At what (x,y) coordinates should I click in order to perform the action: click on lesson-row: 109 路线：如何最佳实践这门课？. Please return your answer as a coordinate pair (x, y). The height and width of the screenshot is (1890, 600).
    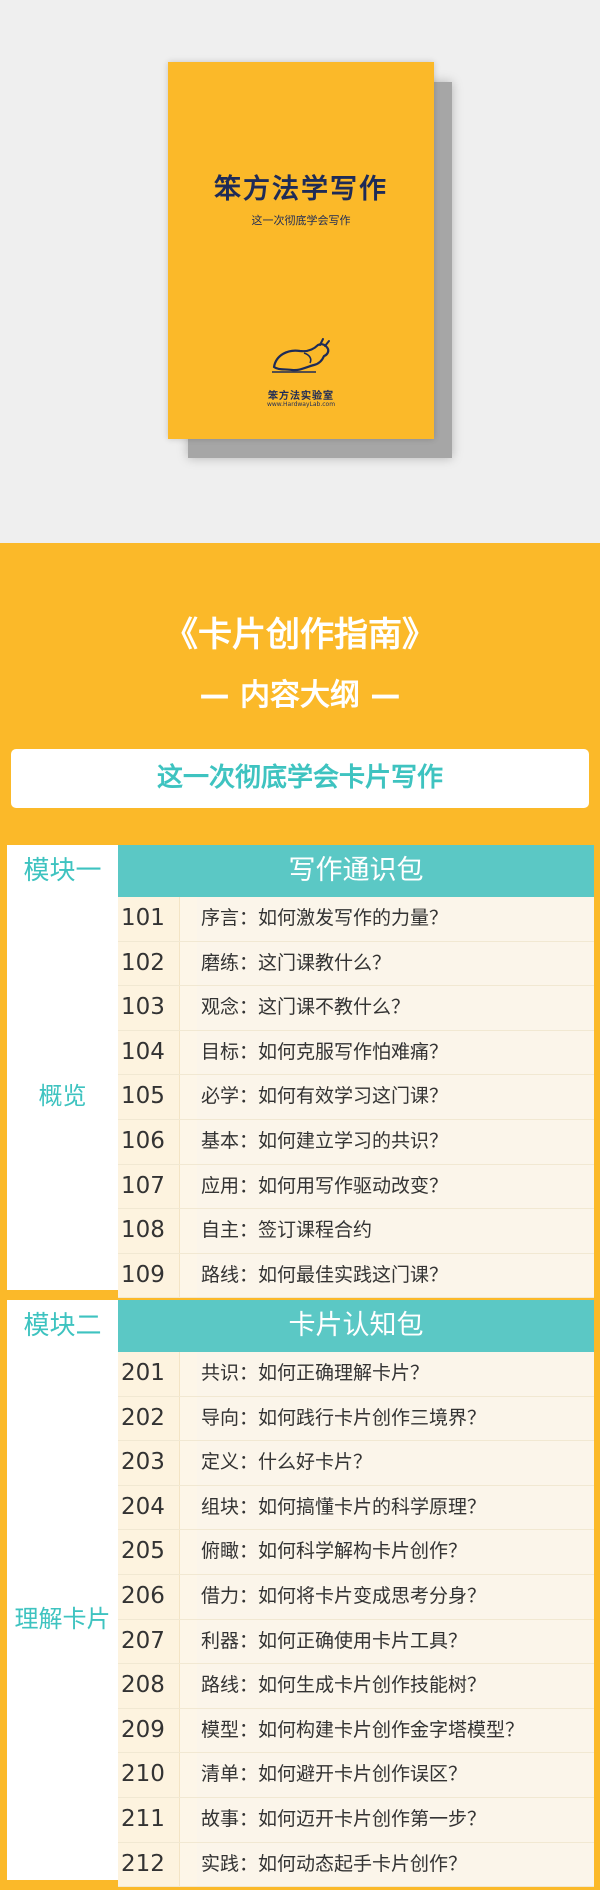
    Looking at the image, I should click on (356, 1276).